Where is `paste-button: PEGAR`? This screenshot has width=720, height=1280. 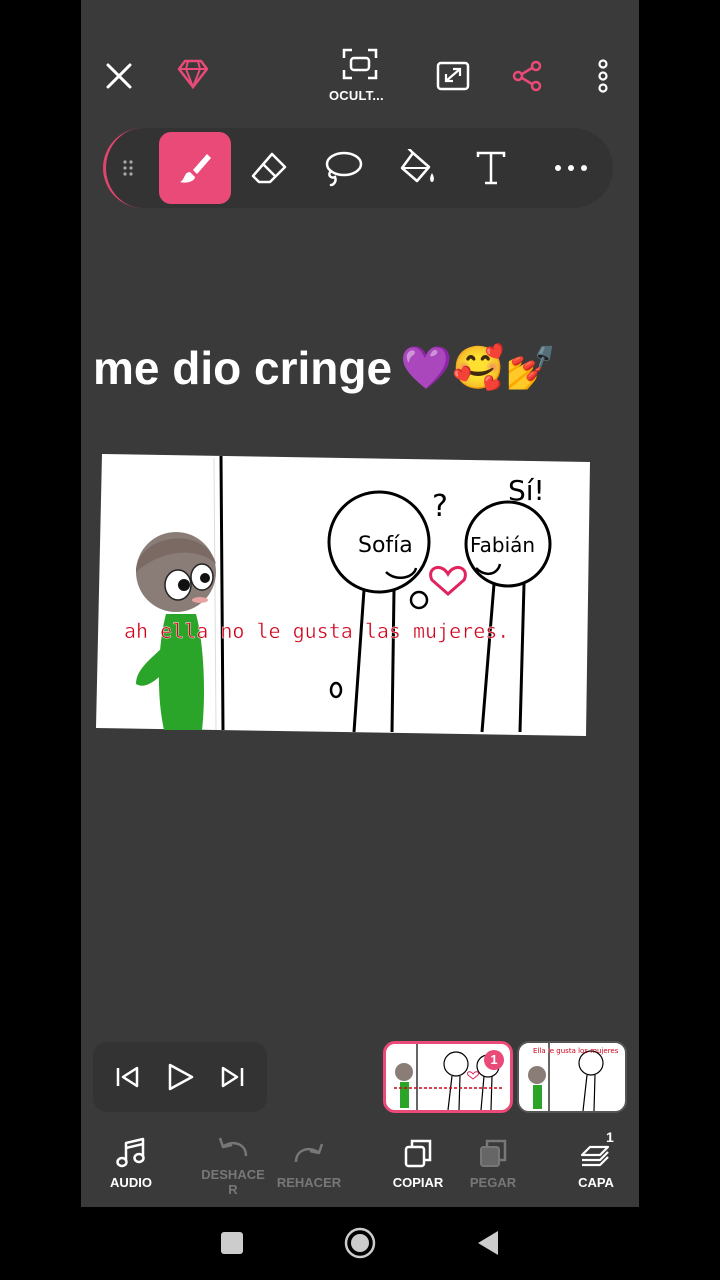
paste-button: PEGAR is located at coordinates (493, 1166).